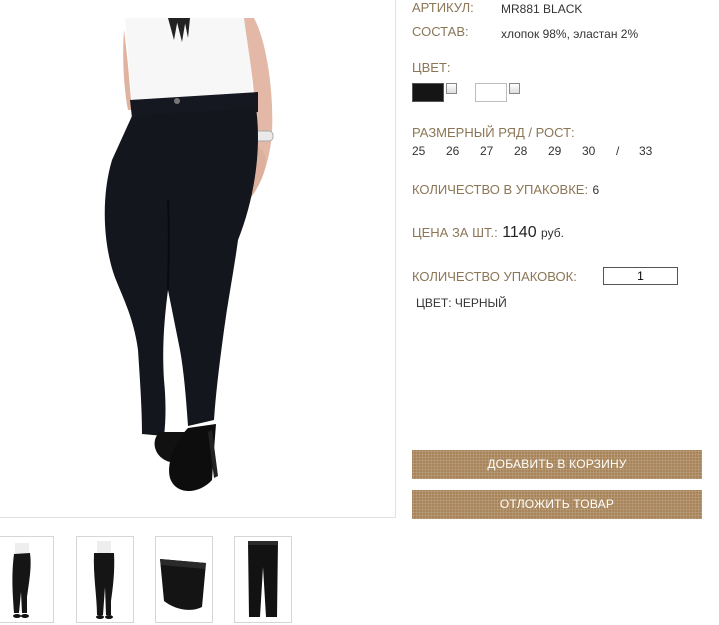  I want to click on pack-qty-value: 6, so click(596, 190).